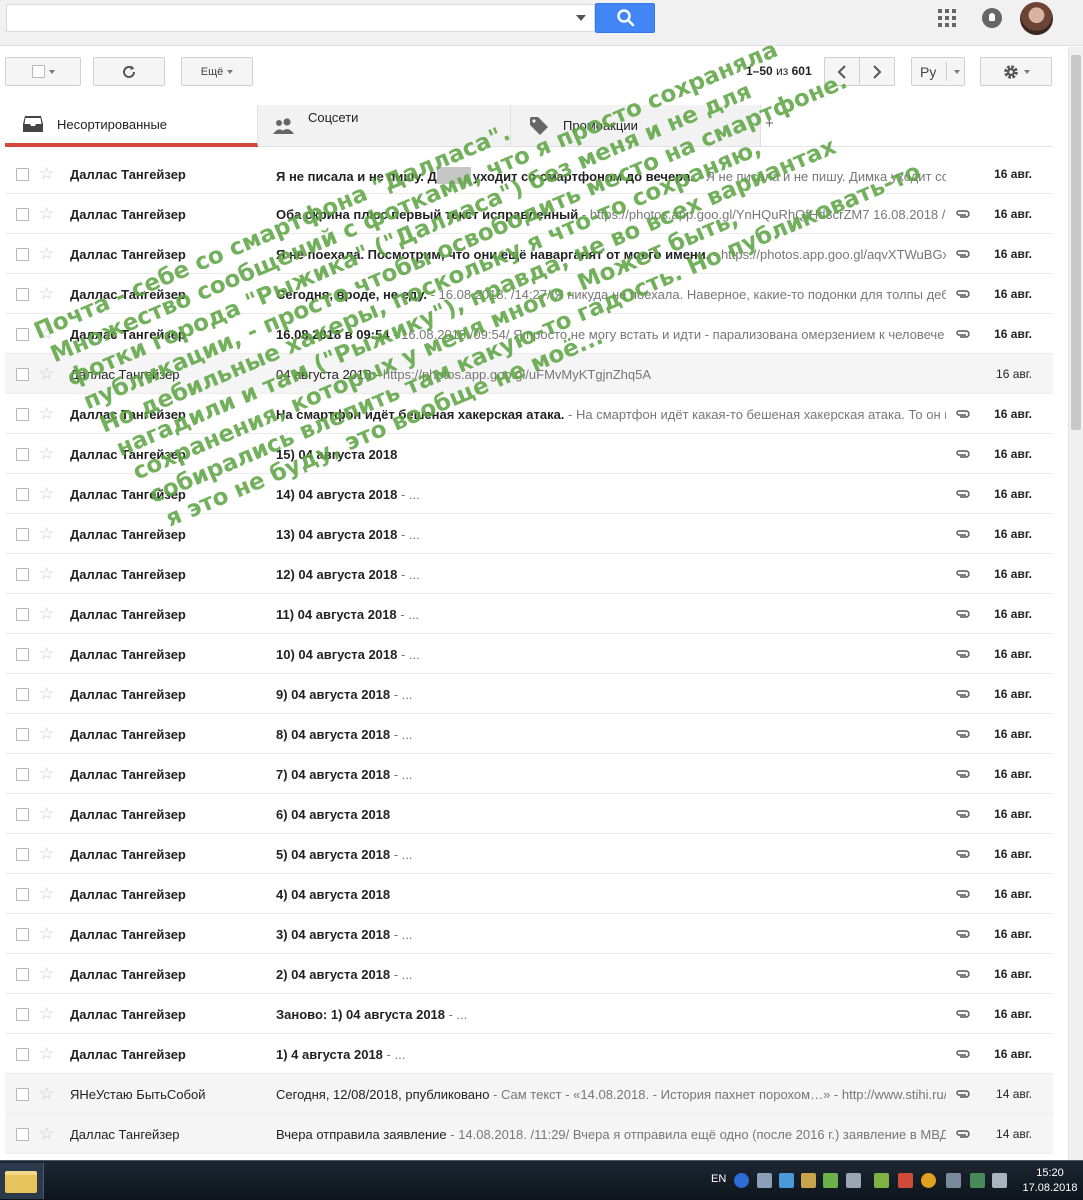 The height and width of the screenshot is (1200, 1083). Describe the element at coordinates (1076, 242) in the screenshot. I see `scrollbar-thumb` at that location.